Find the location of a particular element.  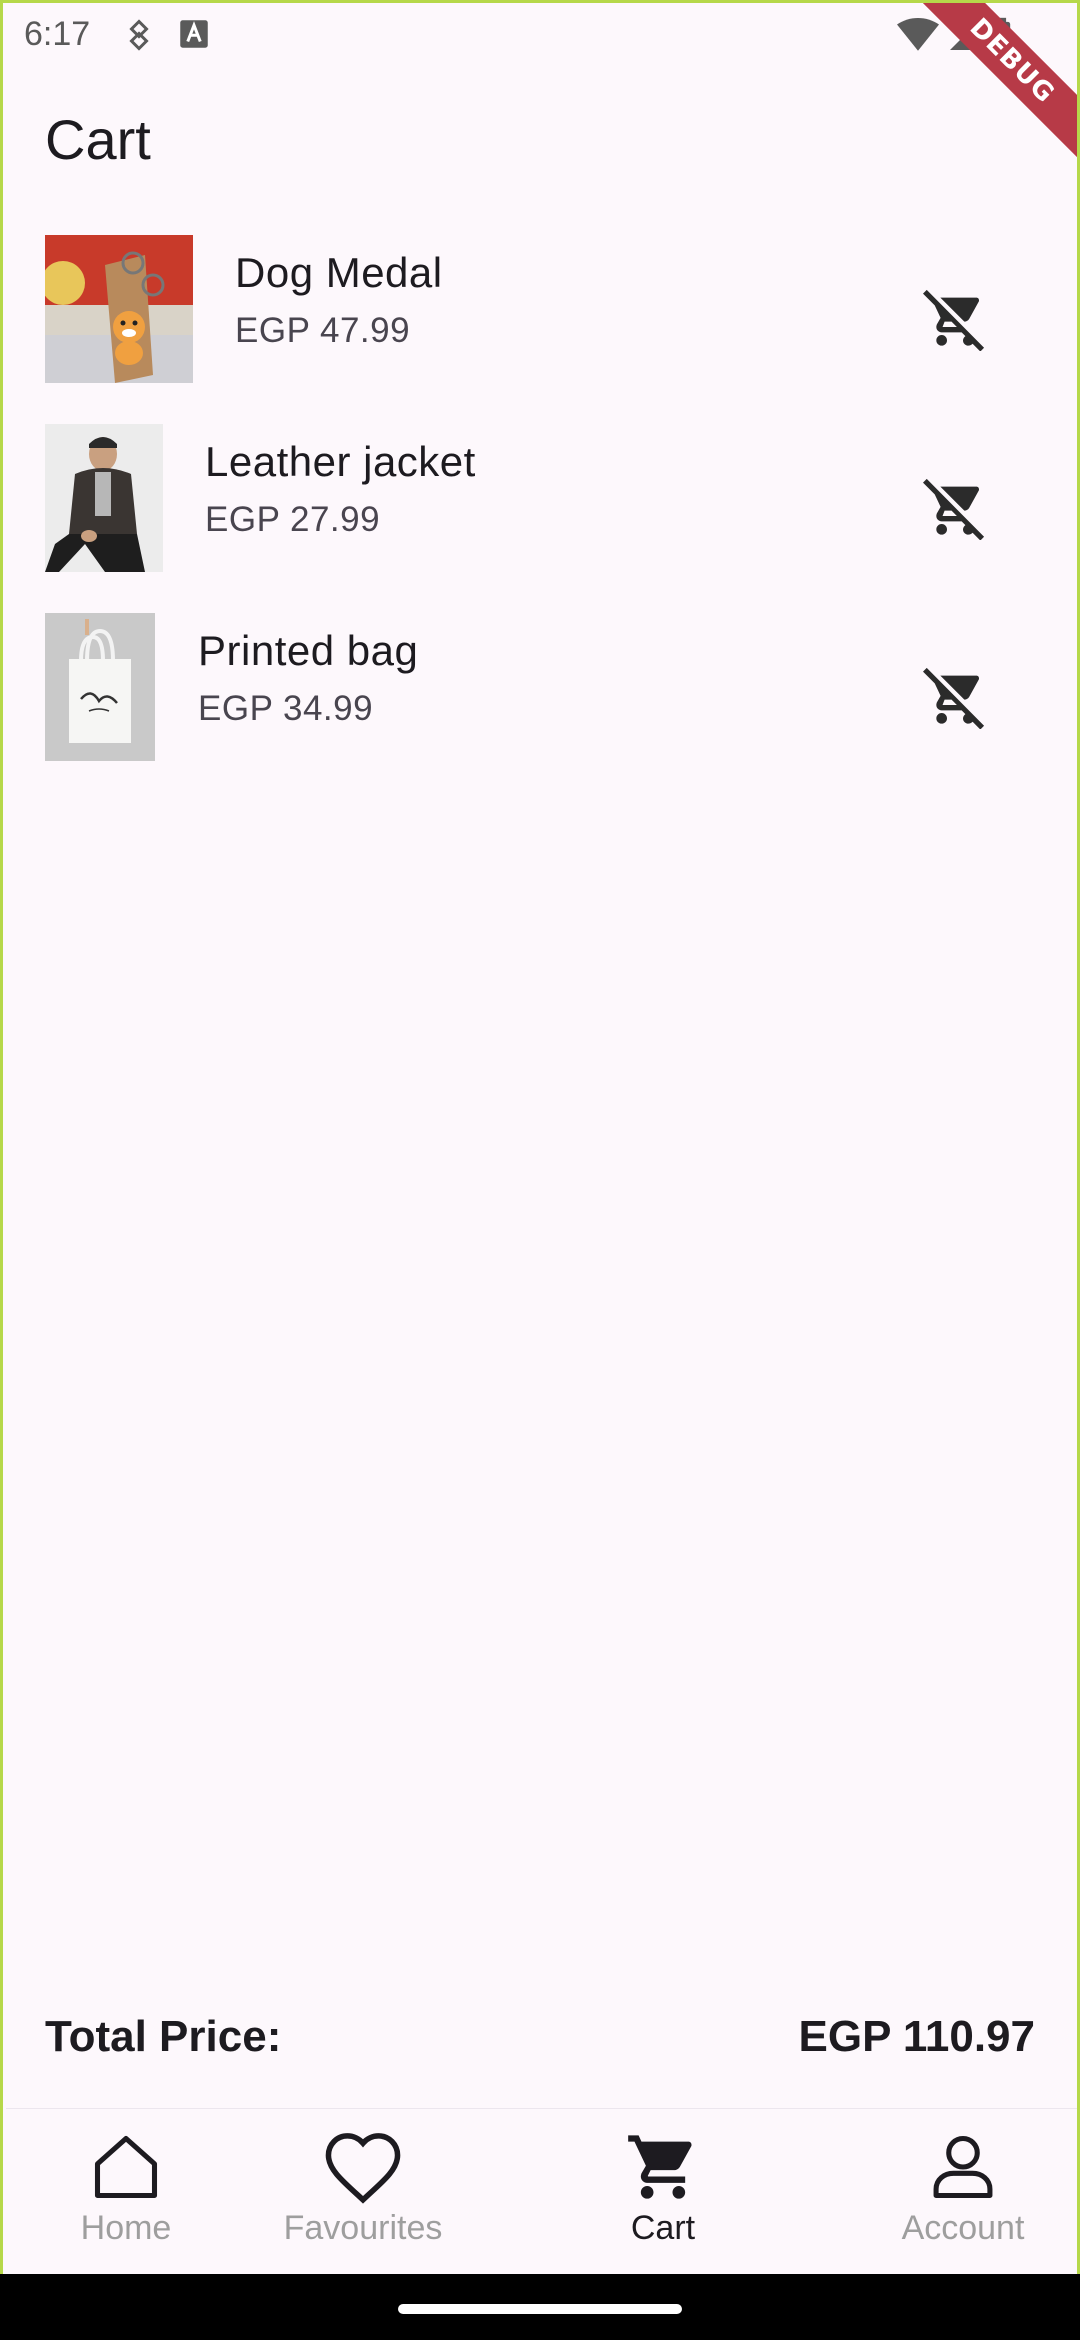

total-price-row: Total Price: EGP 110.97 is located at coordinates (540, 2037).